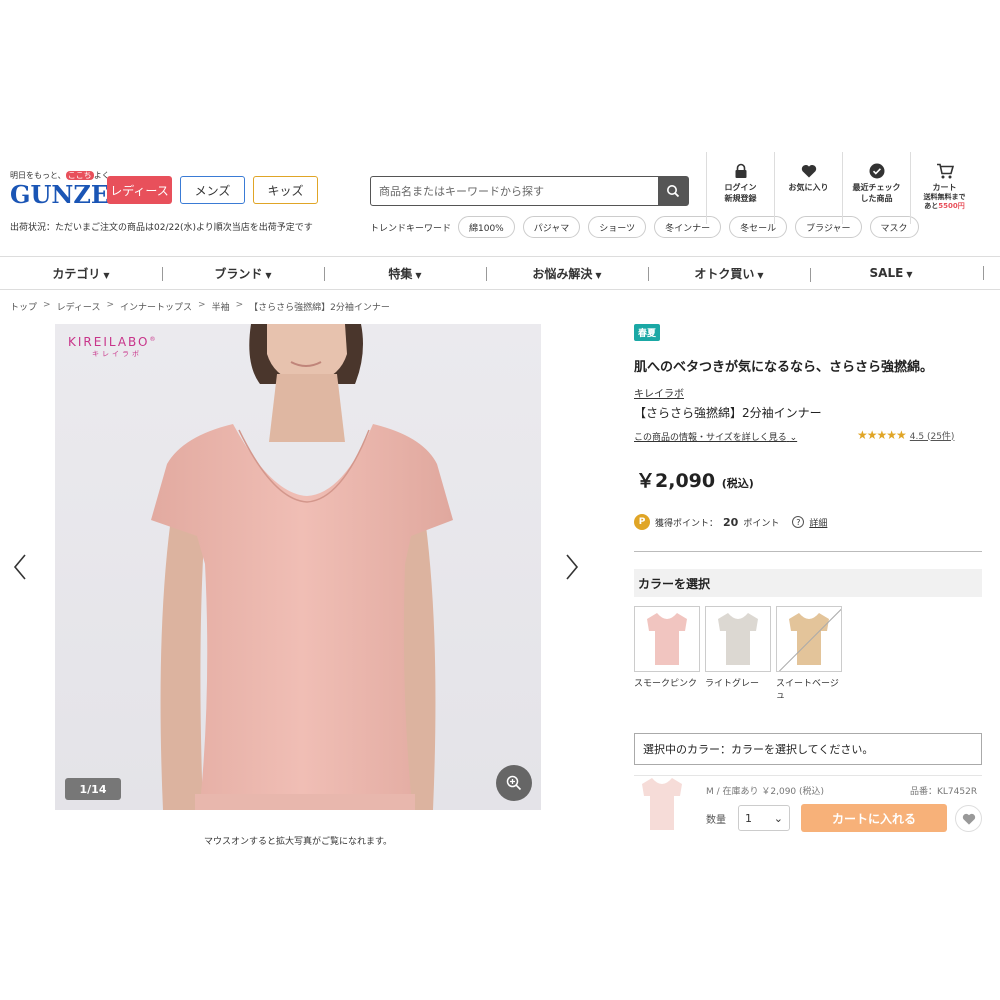 The image size is (1000, 1000). Describe the element at coordinates (809, 654) in the screenshot. I see `color-swatch-sweet-beige: スイートベージュ` at that location.